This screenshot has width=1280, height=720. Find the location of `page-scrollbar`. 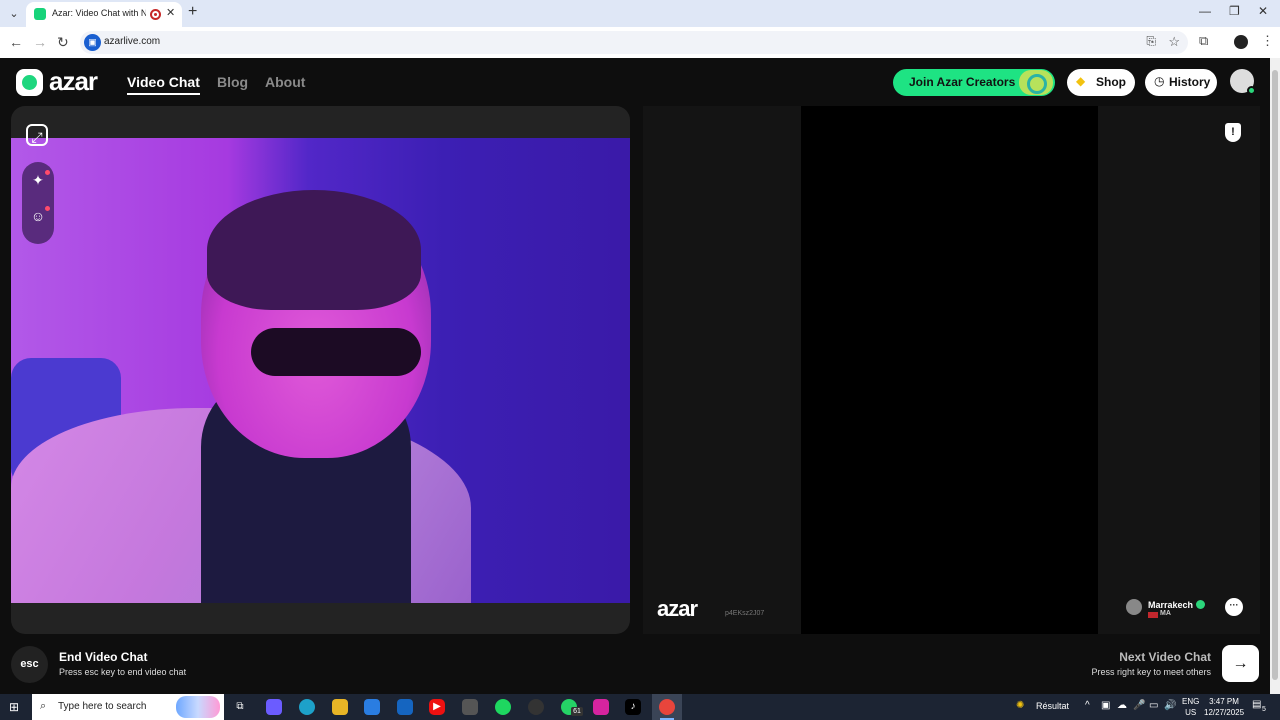

page-scrollbar is located at coordinates (1275, 376).